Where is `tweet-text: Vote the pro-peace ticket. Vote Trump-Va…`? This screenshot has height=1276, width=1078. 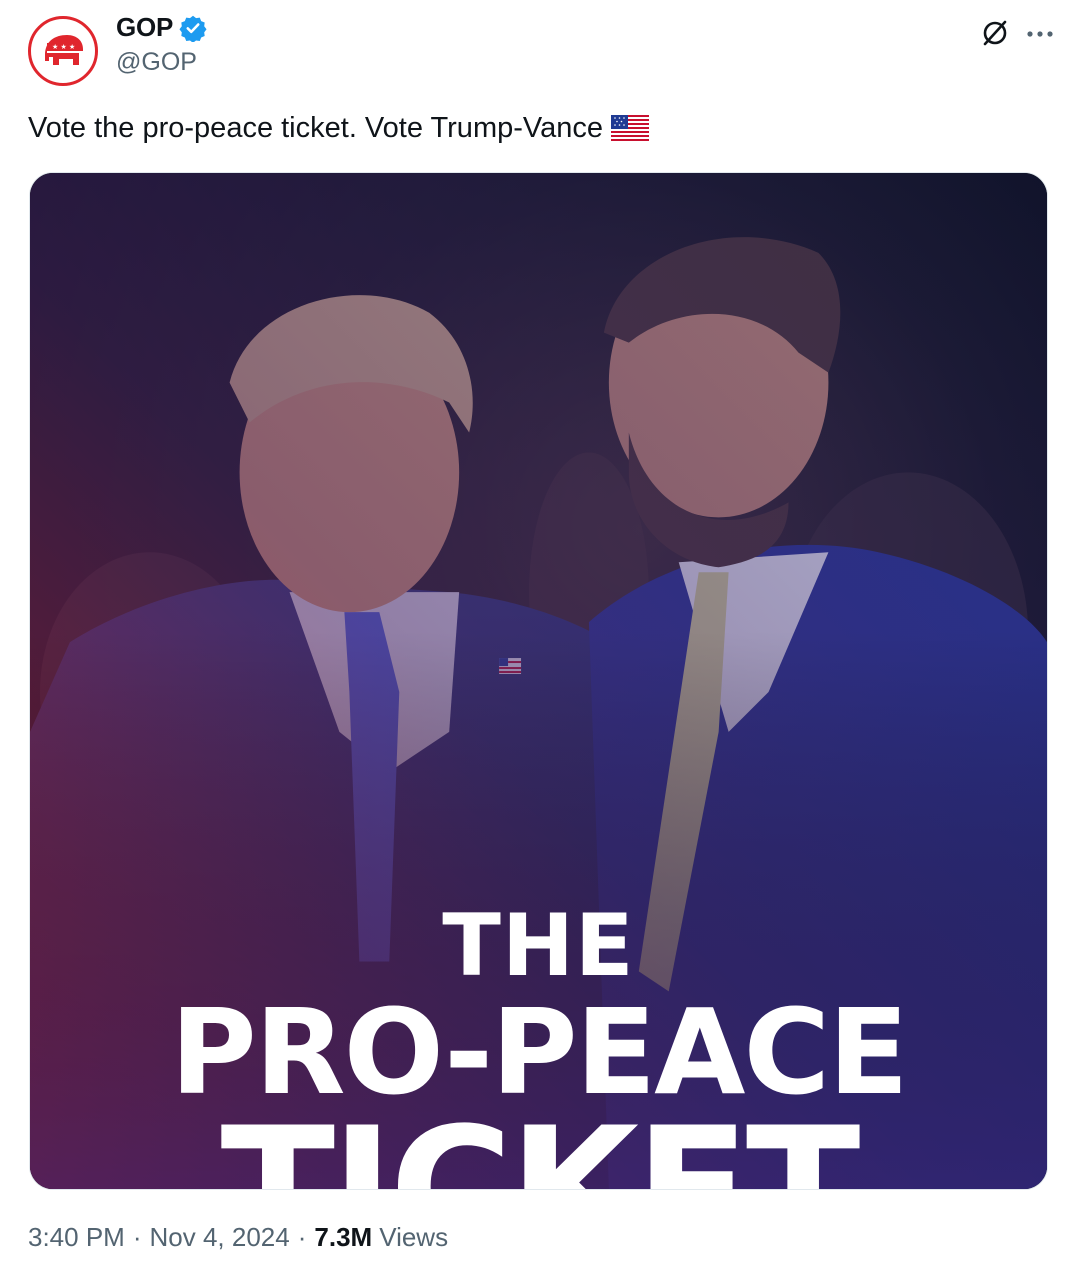
tweet-text: Vote the pro-peace ticket. Vote Trump-Va… is located at coordinates (338, 128).